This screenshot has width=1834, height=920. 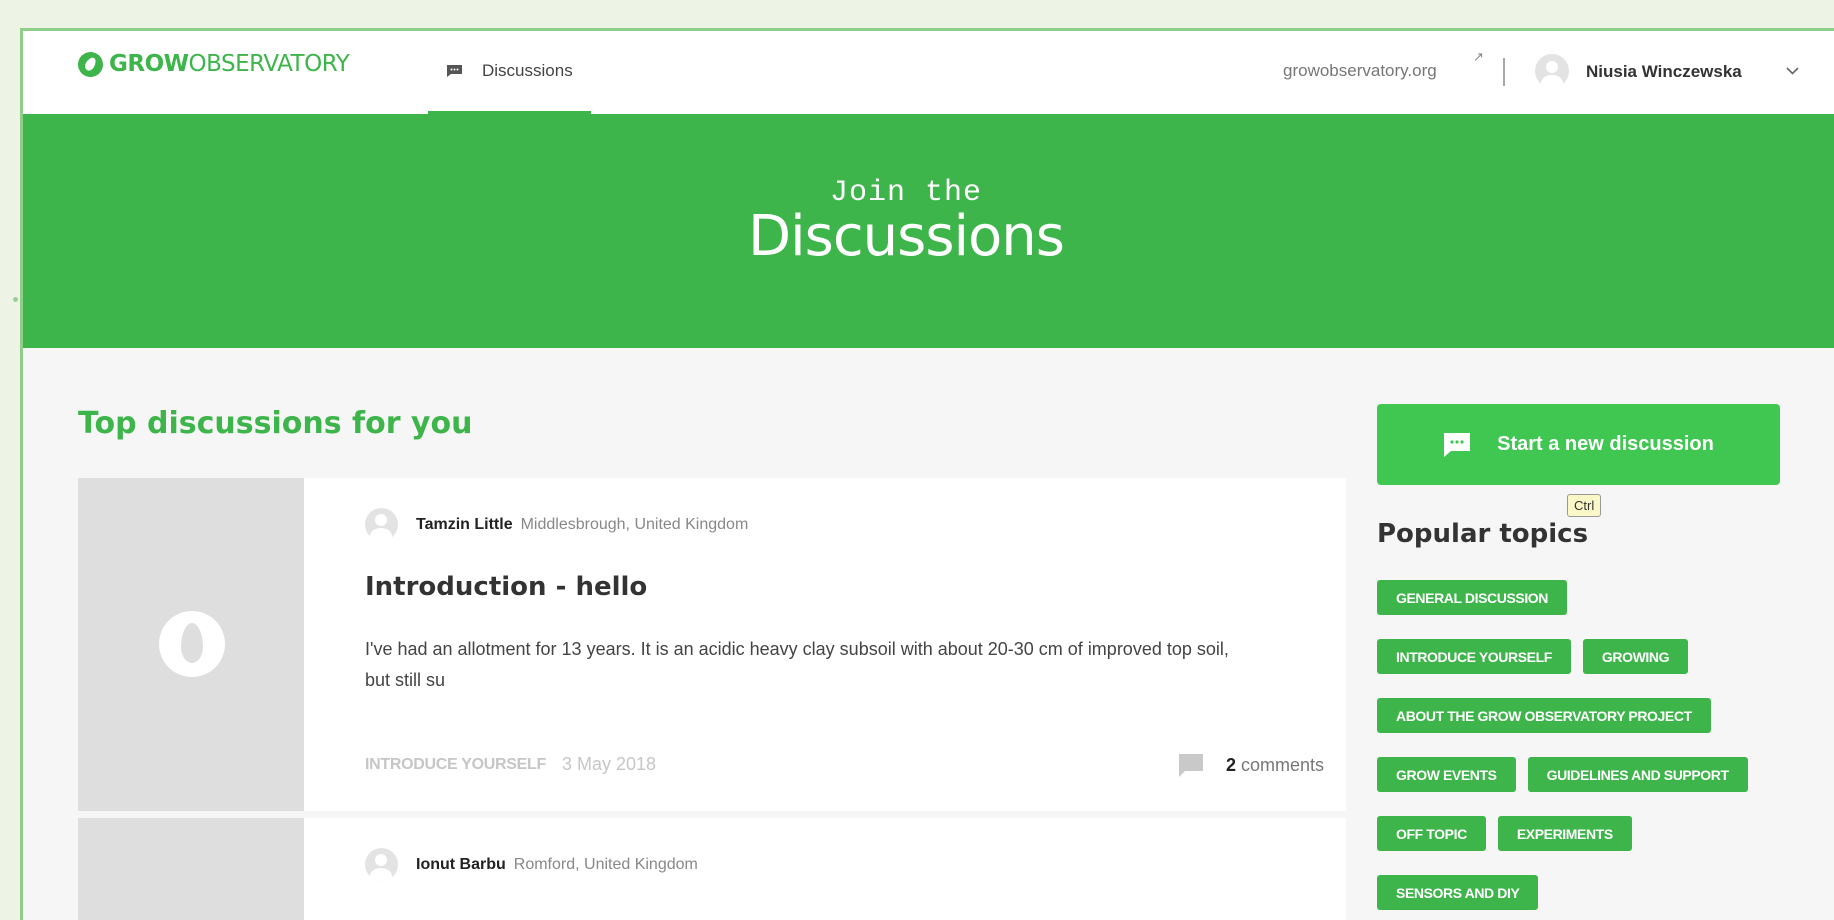 What do you see at coordinates (1552, 71) in the screenshot?
I see `user-avatar` at bounding box center [1552, 71].